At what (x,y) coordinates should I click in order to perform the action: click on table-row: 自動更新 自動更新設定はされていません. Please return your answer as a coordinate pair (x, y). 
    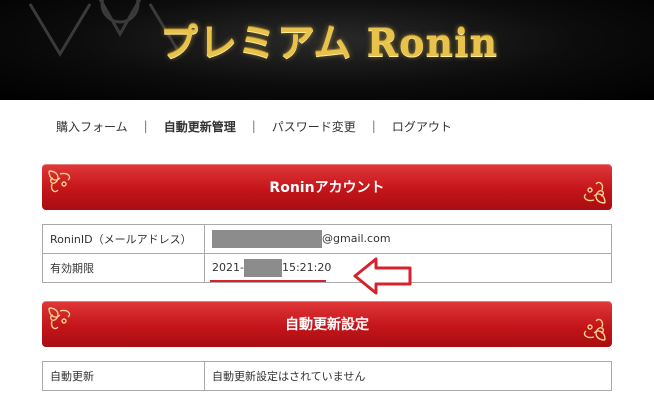
    Looking at the image, I should click on (327, 376).